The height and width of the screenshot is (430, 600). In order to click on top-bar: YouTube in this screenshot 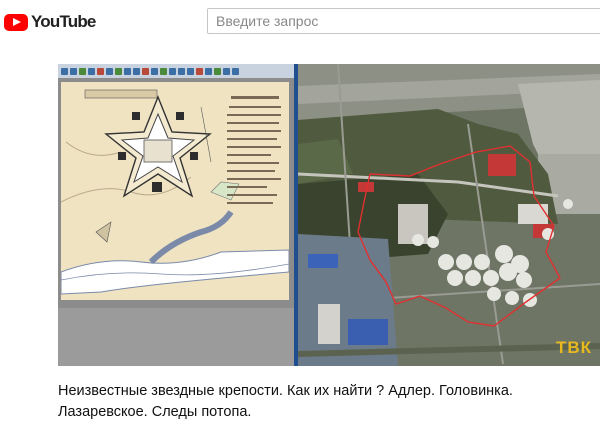, I will do `click(300, 22)`.